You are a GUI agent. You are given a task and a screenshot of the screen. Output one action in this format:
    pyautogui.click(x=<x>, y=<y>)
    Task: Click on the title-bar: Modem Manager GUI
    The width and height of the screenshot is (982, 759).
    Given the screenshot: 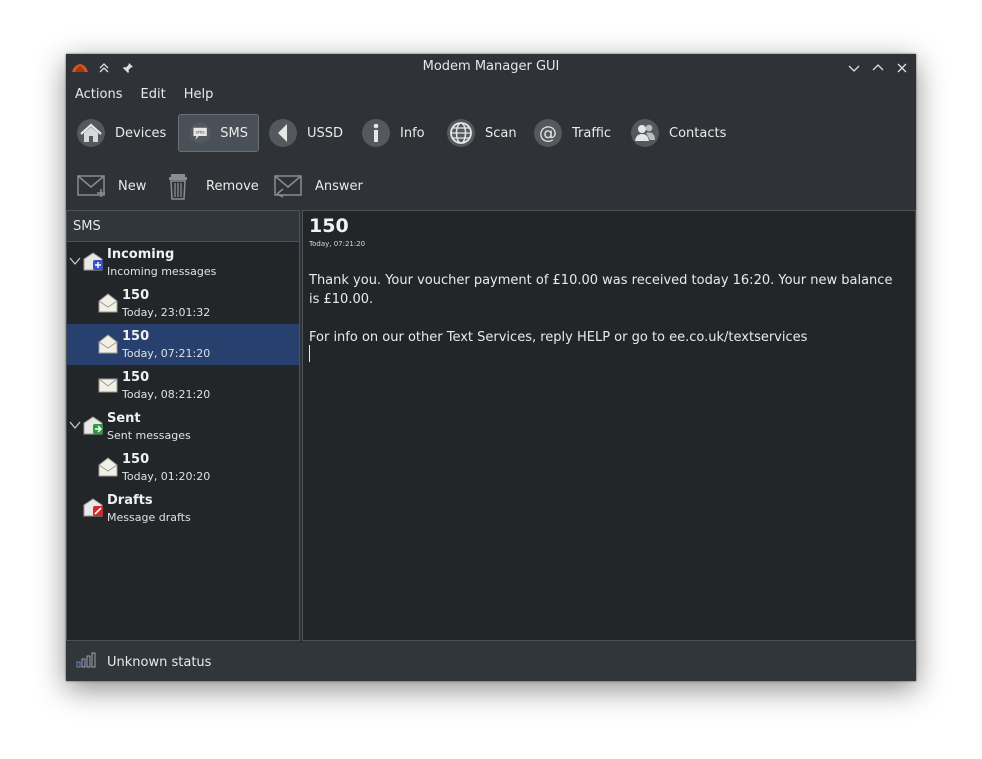 What is the action you would take?
    pyautogui.click(x=491, y=67)
    